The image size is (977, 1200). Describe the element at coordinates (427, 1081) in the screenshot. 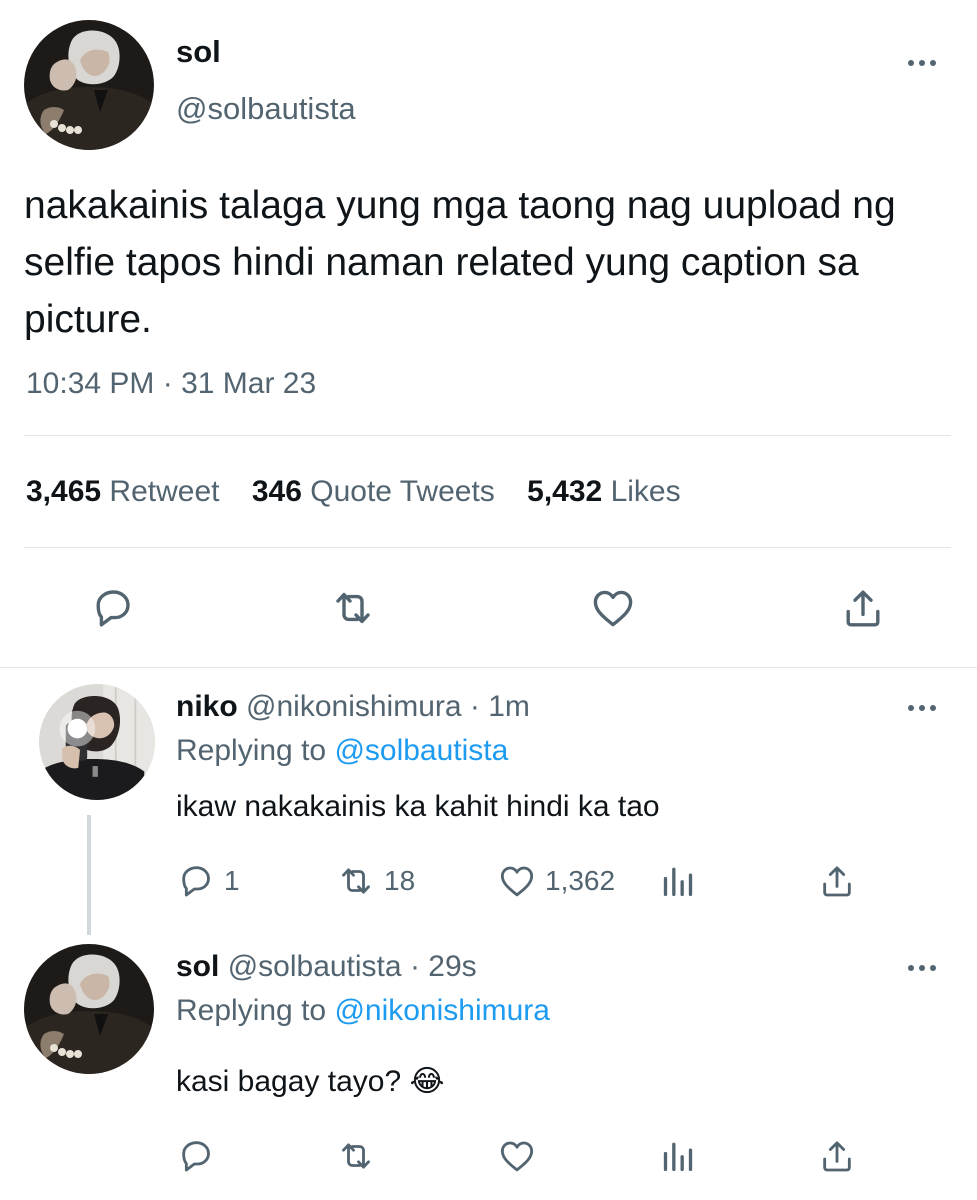

I see `laughing-emoji-icon: 😂` at that location.